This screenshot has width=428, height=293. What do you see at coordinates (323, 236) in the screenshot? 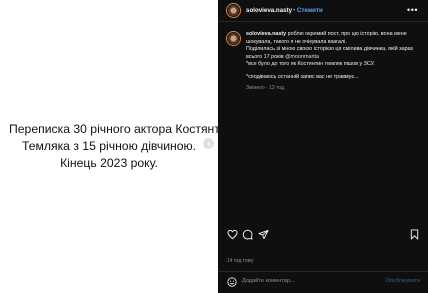
I see `action-bar` at bounding box center [323, 236].